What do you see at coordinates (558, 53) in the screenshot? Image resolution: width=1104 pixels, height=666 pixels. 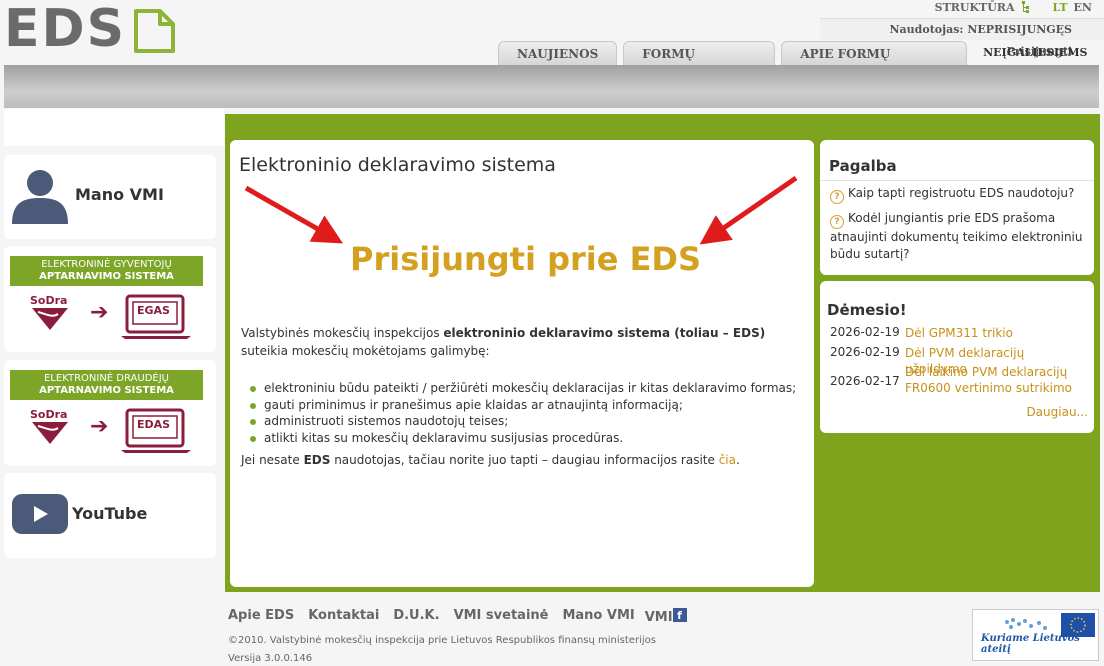 I see `tab-news: NAUJIENOS` at bounding box center [558, 53].